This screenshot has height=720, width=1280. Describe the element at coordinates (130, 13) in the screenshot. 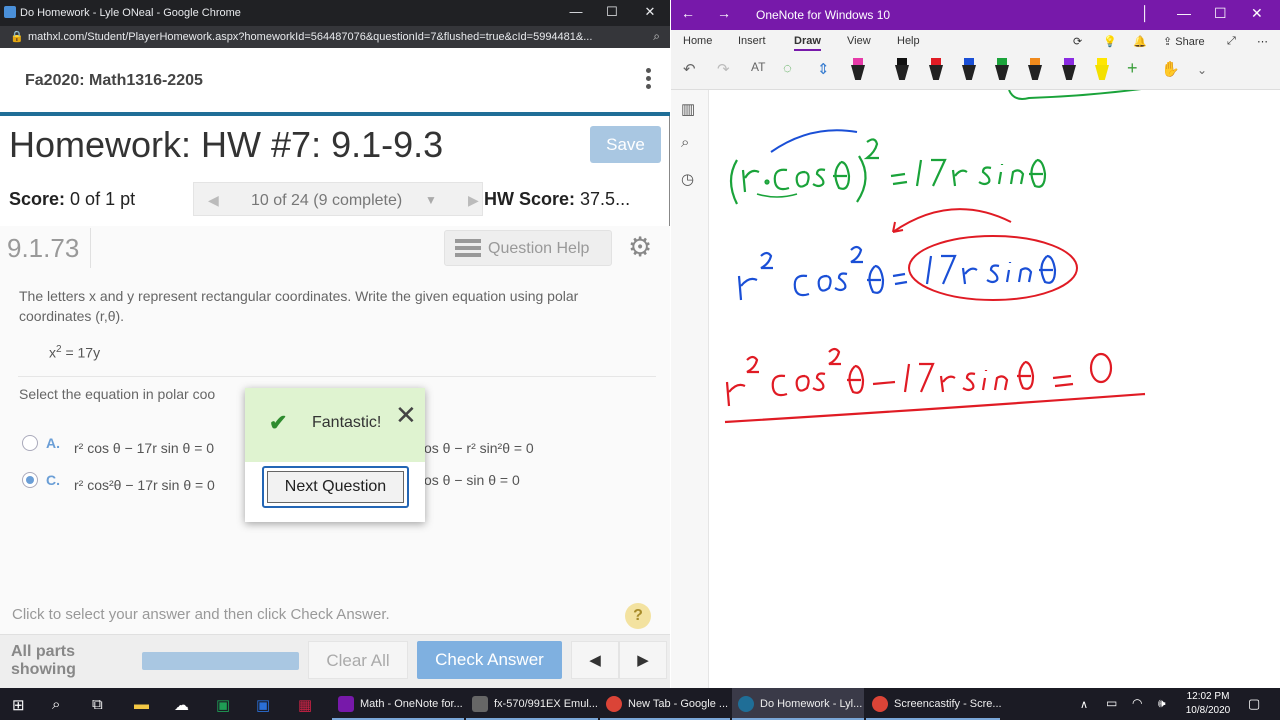

I see `chrome-window-title: Do Homework - Lyle ONeal - Google Chrome` at that location.